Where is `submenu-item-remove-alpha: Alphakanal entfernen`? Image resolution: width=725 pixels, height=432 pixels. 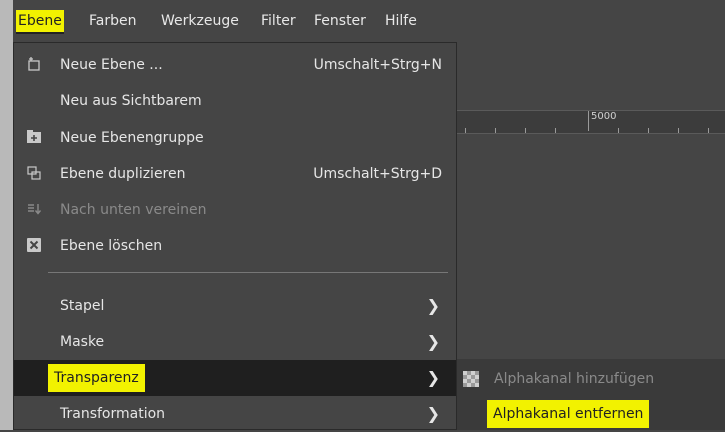 submenu-item-remove-alpha: Alphakanal entfernen is located at coordinates (591, 414).